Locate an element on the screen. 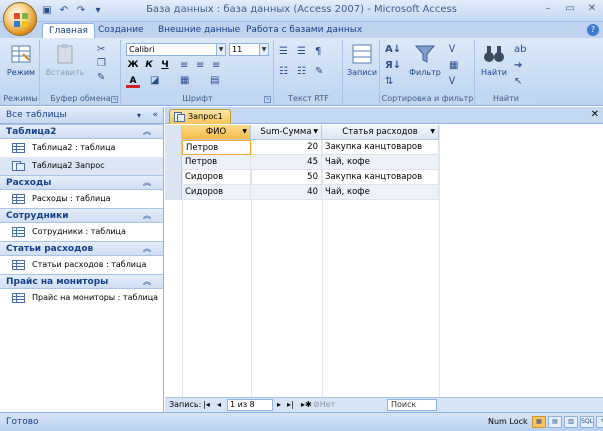  find-button: Найти is located at coordinates (494, 59).